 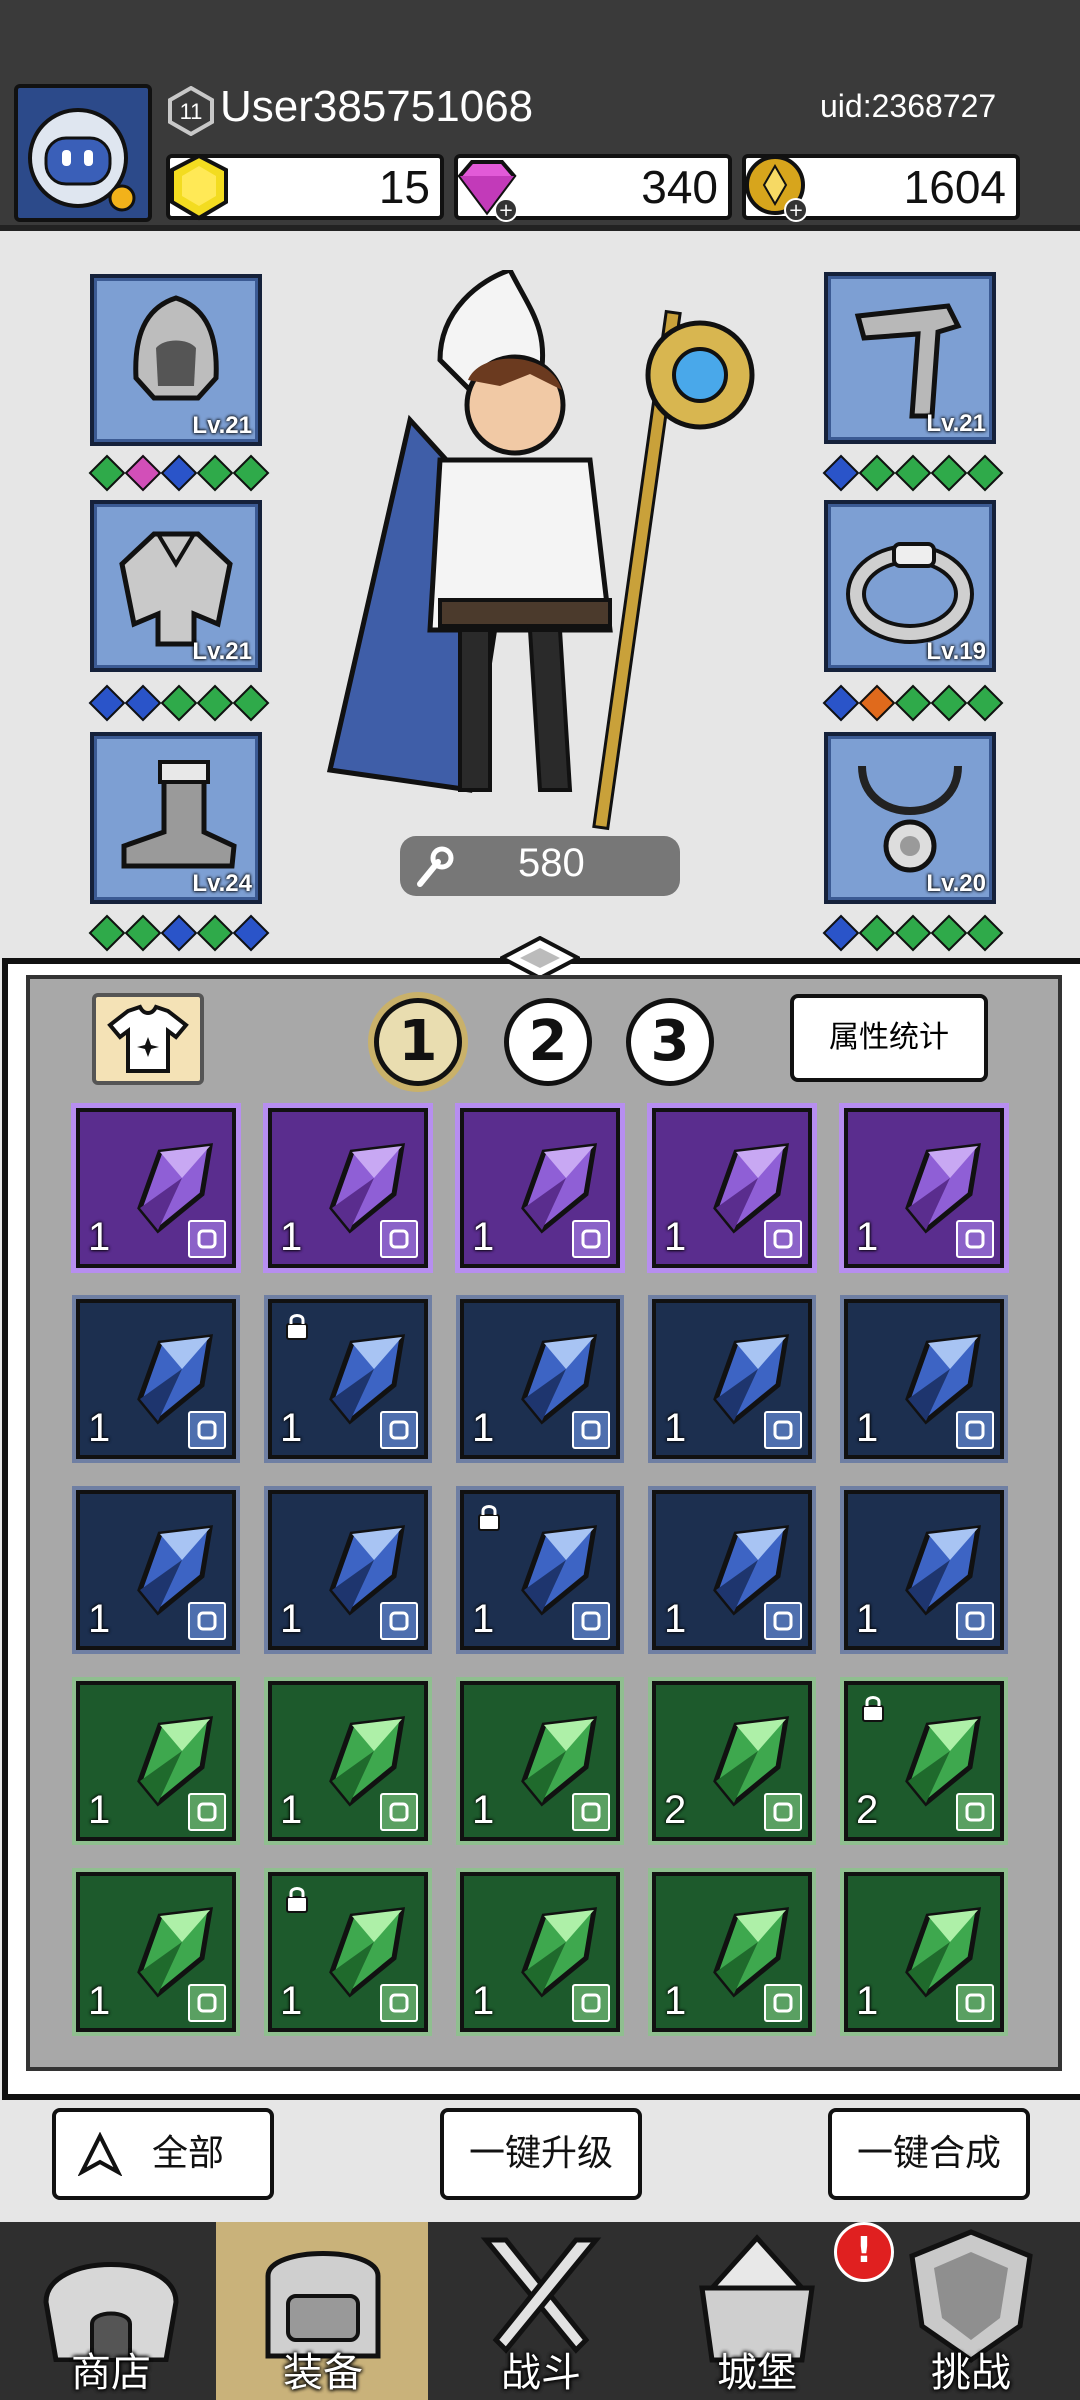 What do you see at coordinates (540, 560) in the screenshot?
I see `hero-character` at bounding box center [540, 560].